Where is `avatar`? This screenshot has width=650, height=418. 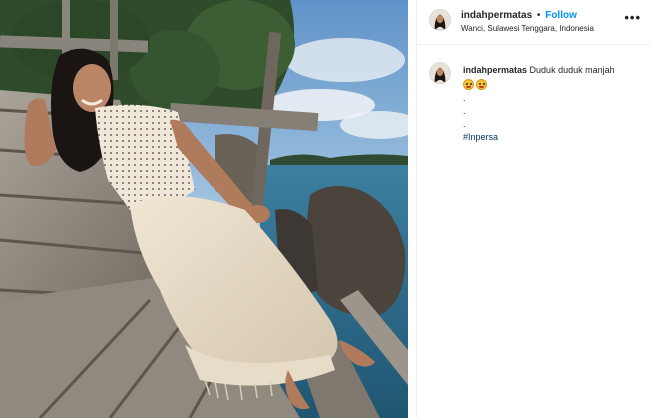
avatar is located at coordinates (440, 20).